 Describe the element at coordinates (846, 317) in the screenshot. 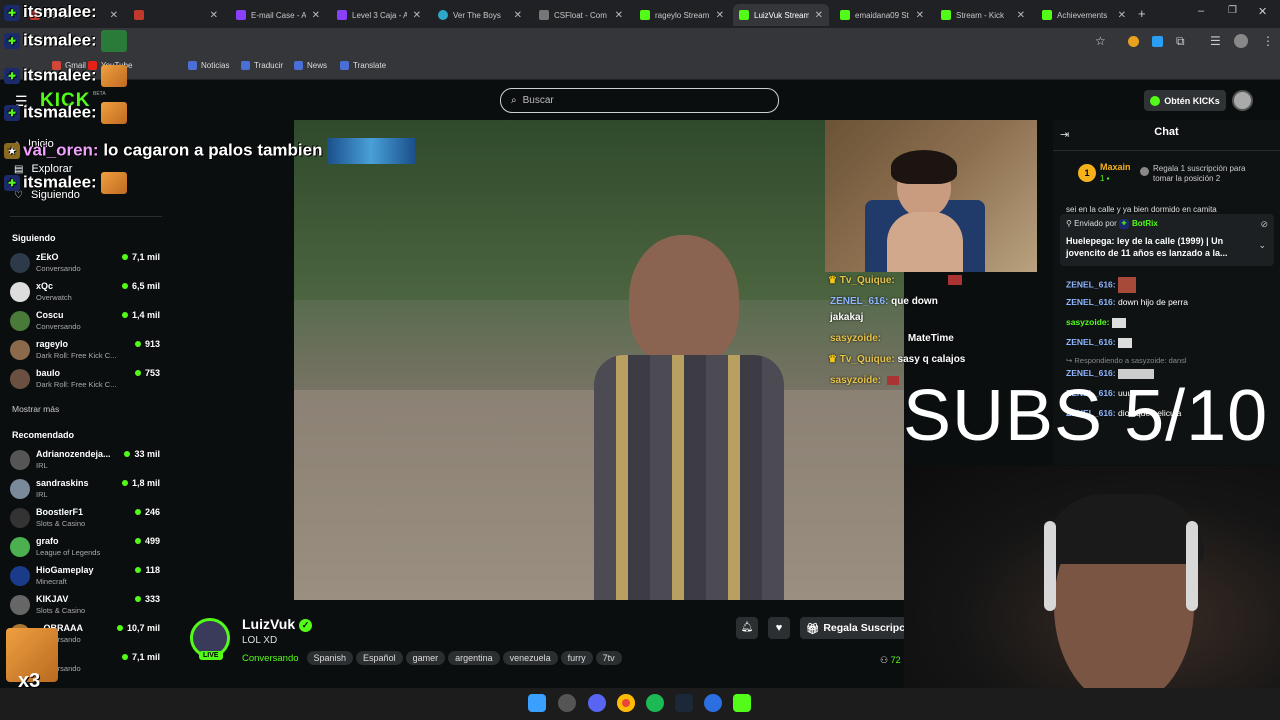

I see `video-chat-message: jakakaj` at that location.